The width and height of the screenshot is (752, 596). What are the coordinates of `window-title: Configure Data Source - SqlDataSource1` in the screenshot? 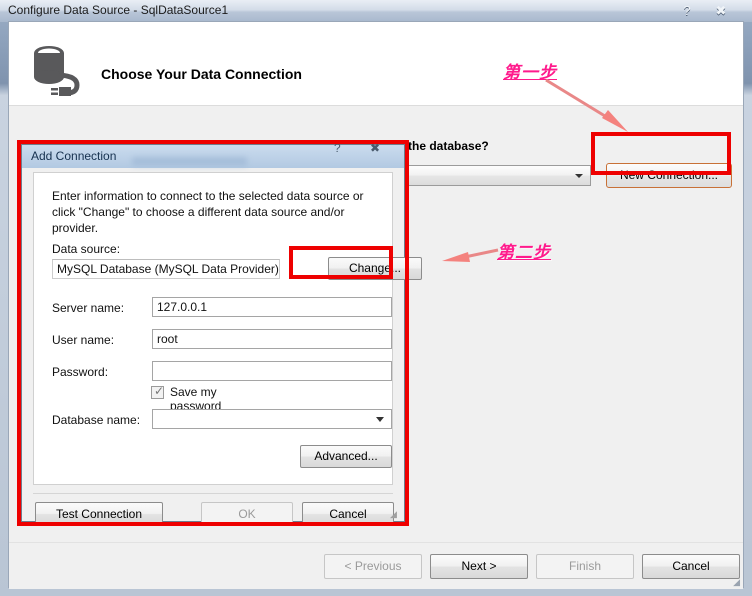 It's located at (118, 10).